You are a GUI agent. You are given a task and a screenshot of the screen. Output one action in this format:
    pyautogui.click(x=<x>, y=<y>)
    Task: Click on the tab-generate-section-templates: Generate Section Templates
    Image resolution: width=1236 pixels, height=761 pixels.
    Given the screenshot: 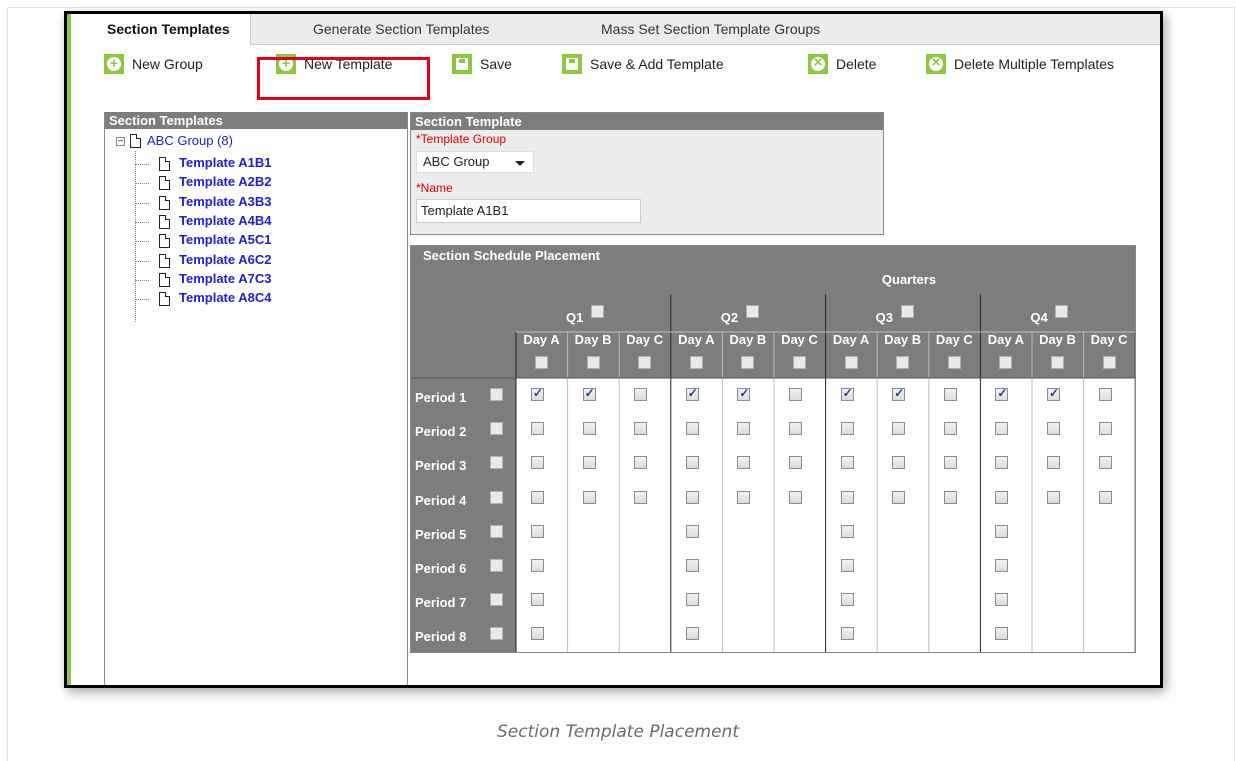 What is the action you would take?
    pyautogui.click(x=401, y=29)
    